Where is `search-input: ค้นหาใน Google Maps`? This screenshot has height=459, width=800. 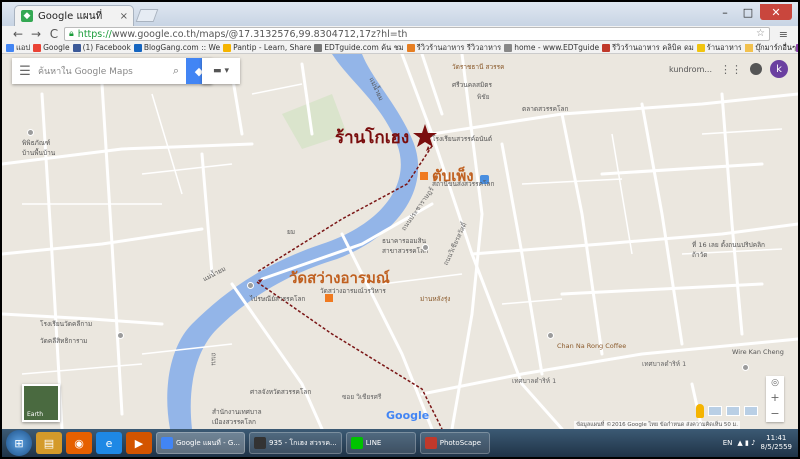 search-input: ค้นหาใน Google Maps is located at coordinates (102, 71).